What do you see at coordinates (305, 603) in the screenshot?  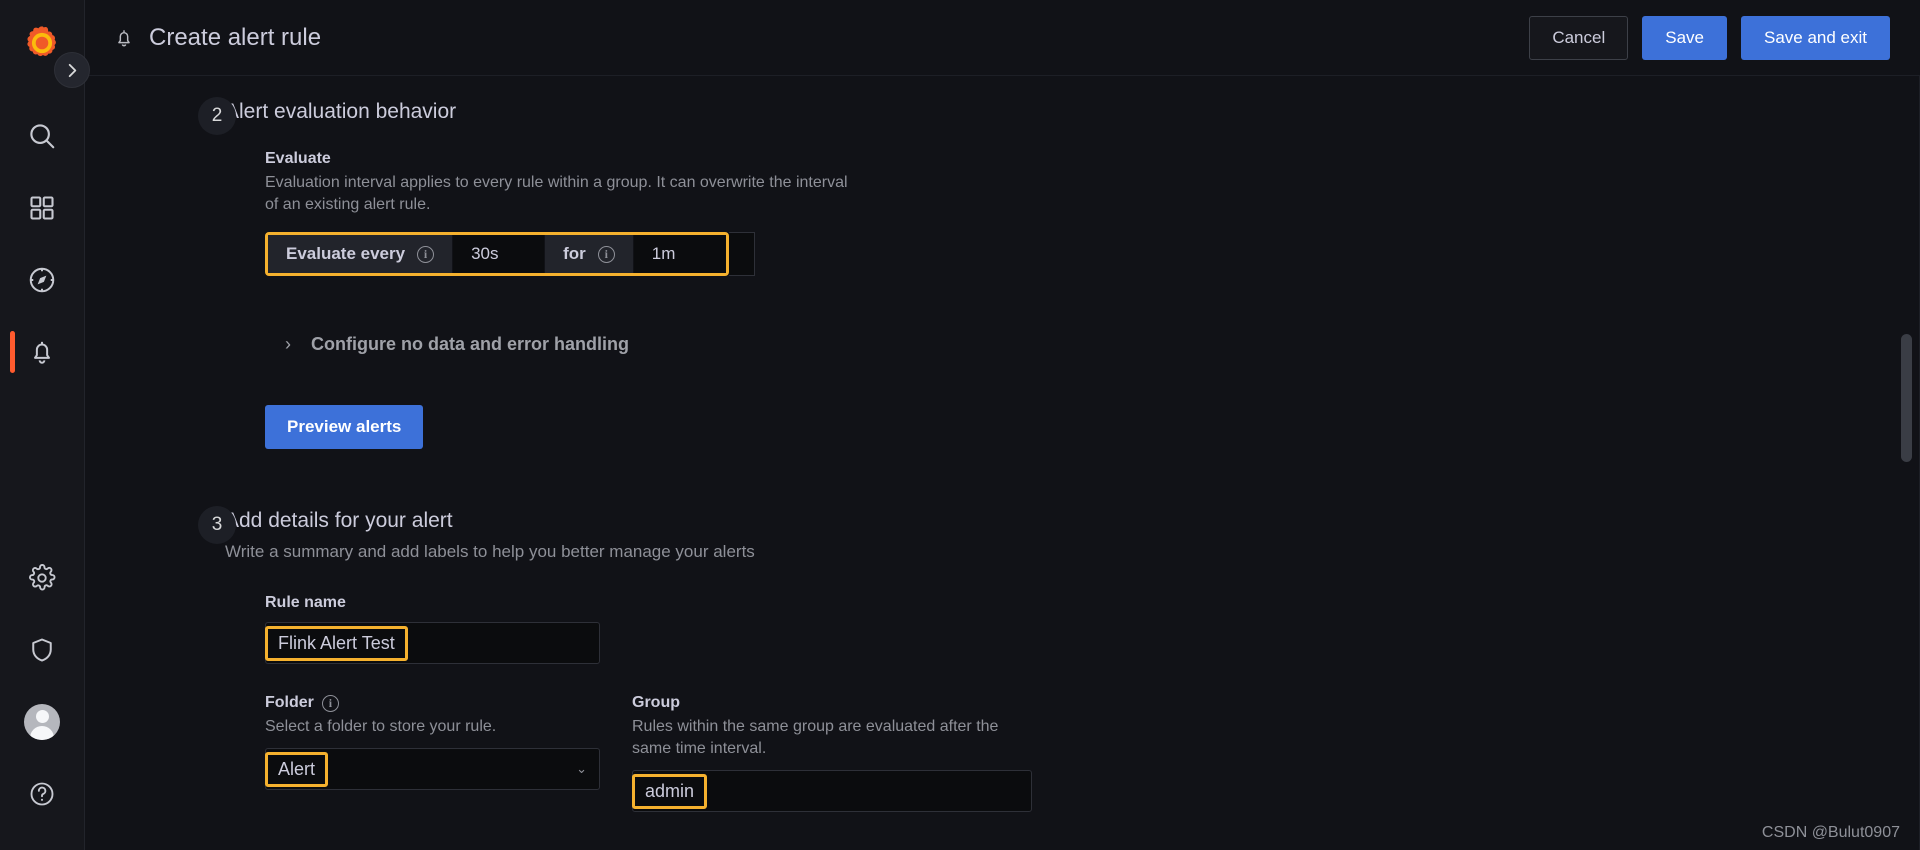 I see `rule-name-label: Rule name` at bounding box center [305, 603].